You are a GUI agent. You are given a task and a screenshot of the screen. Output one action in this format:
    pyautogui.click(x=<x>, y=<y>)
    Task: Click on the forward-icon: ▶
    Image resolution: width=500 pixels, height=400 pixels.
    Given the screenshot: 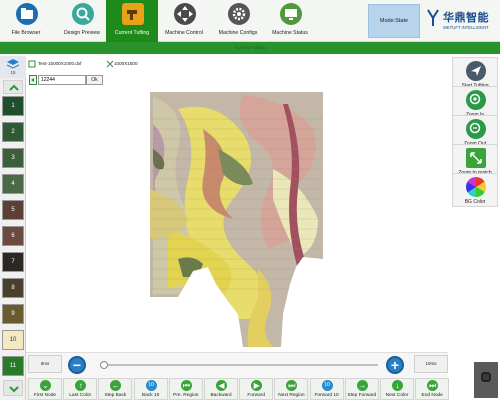 What is the action you would take?
    pyautogui.click(x=257, y=385)
    